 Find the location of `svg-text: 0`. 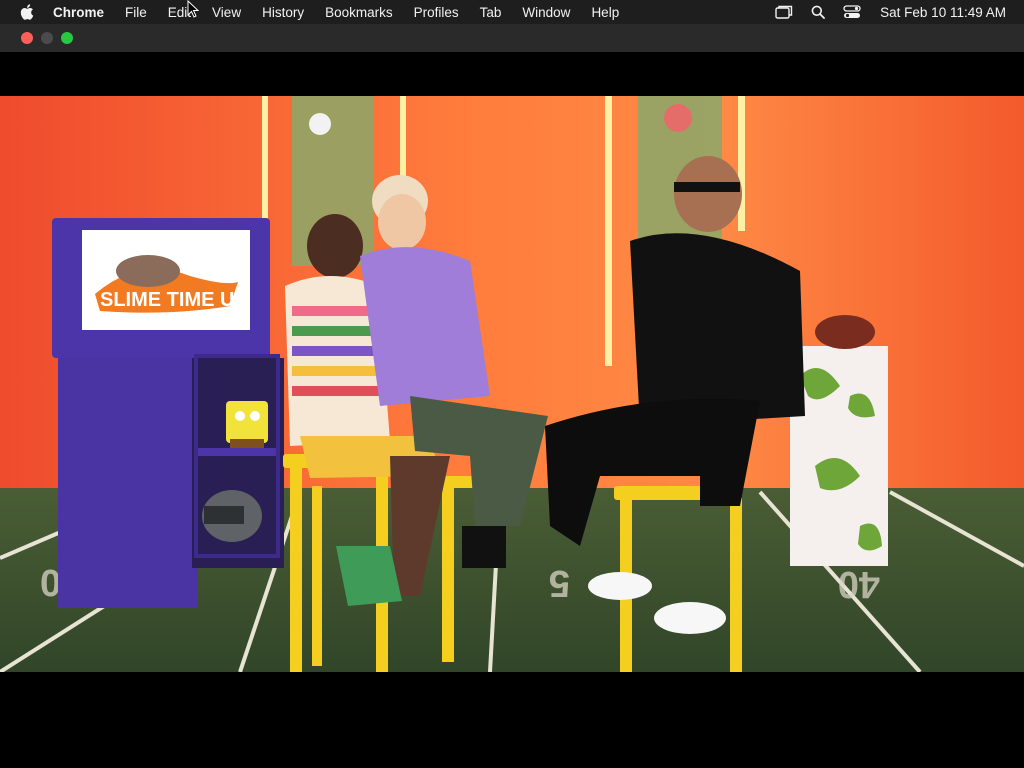

svg-text: 0 is located at coordinates (50, 584).